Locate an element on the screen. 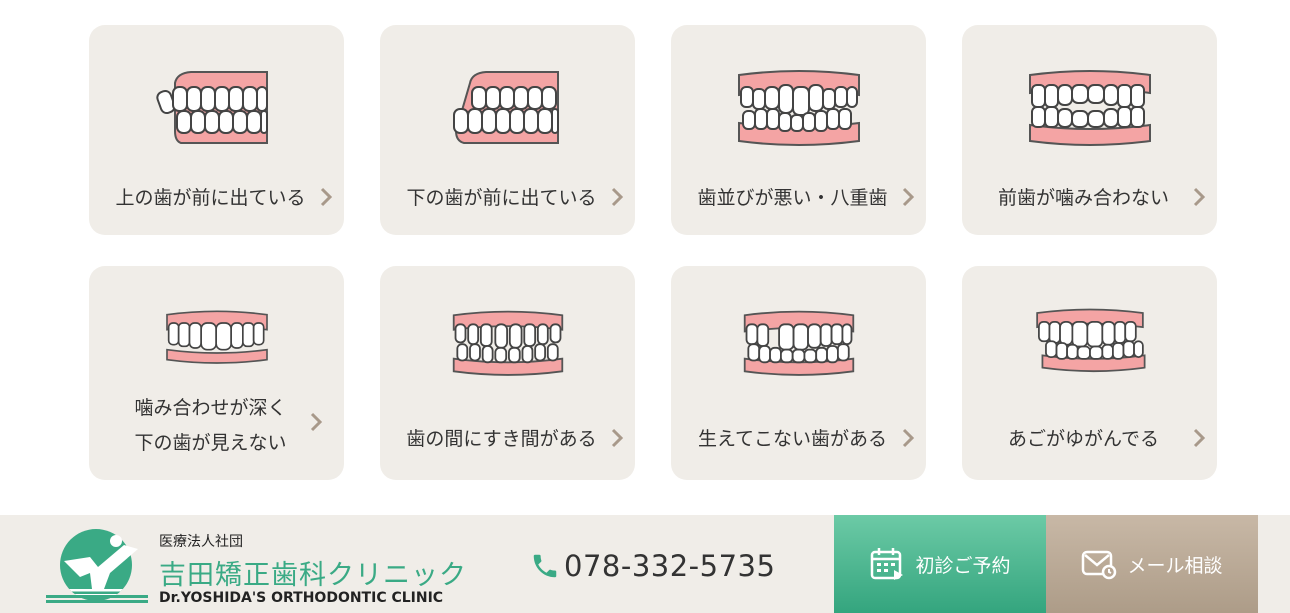  symptom-card-deep-bite: 噛み合わせが深く 下の歯が見えない is located at coordinates (216, 373).